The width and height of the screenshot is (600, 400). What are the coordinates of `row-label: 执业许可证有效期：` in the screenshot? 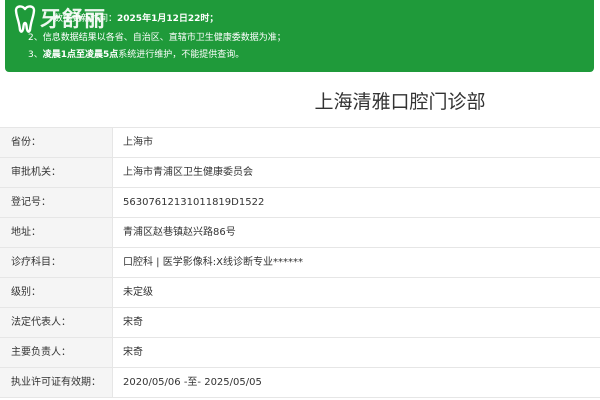 It's located at (56, 382).